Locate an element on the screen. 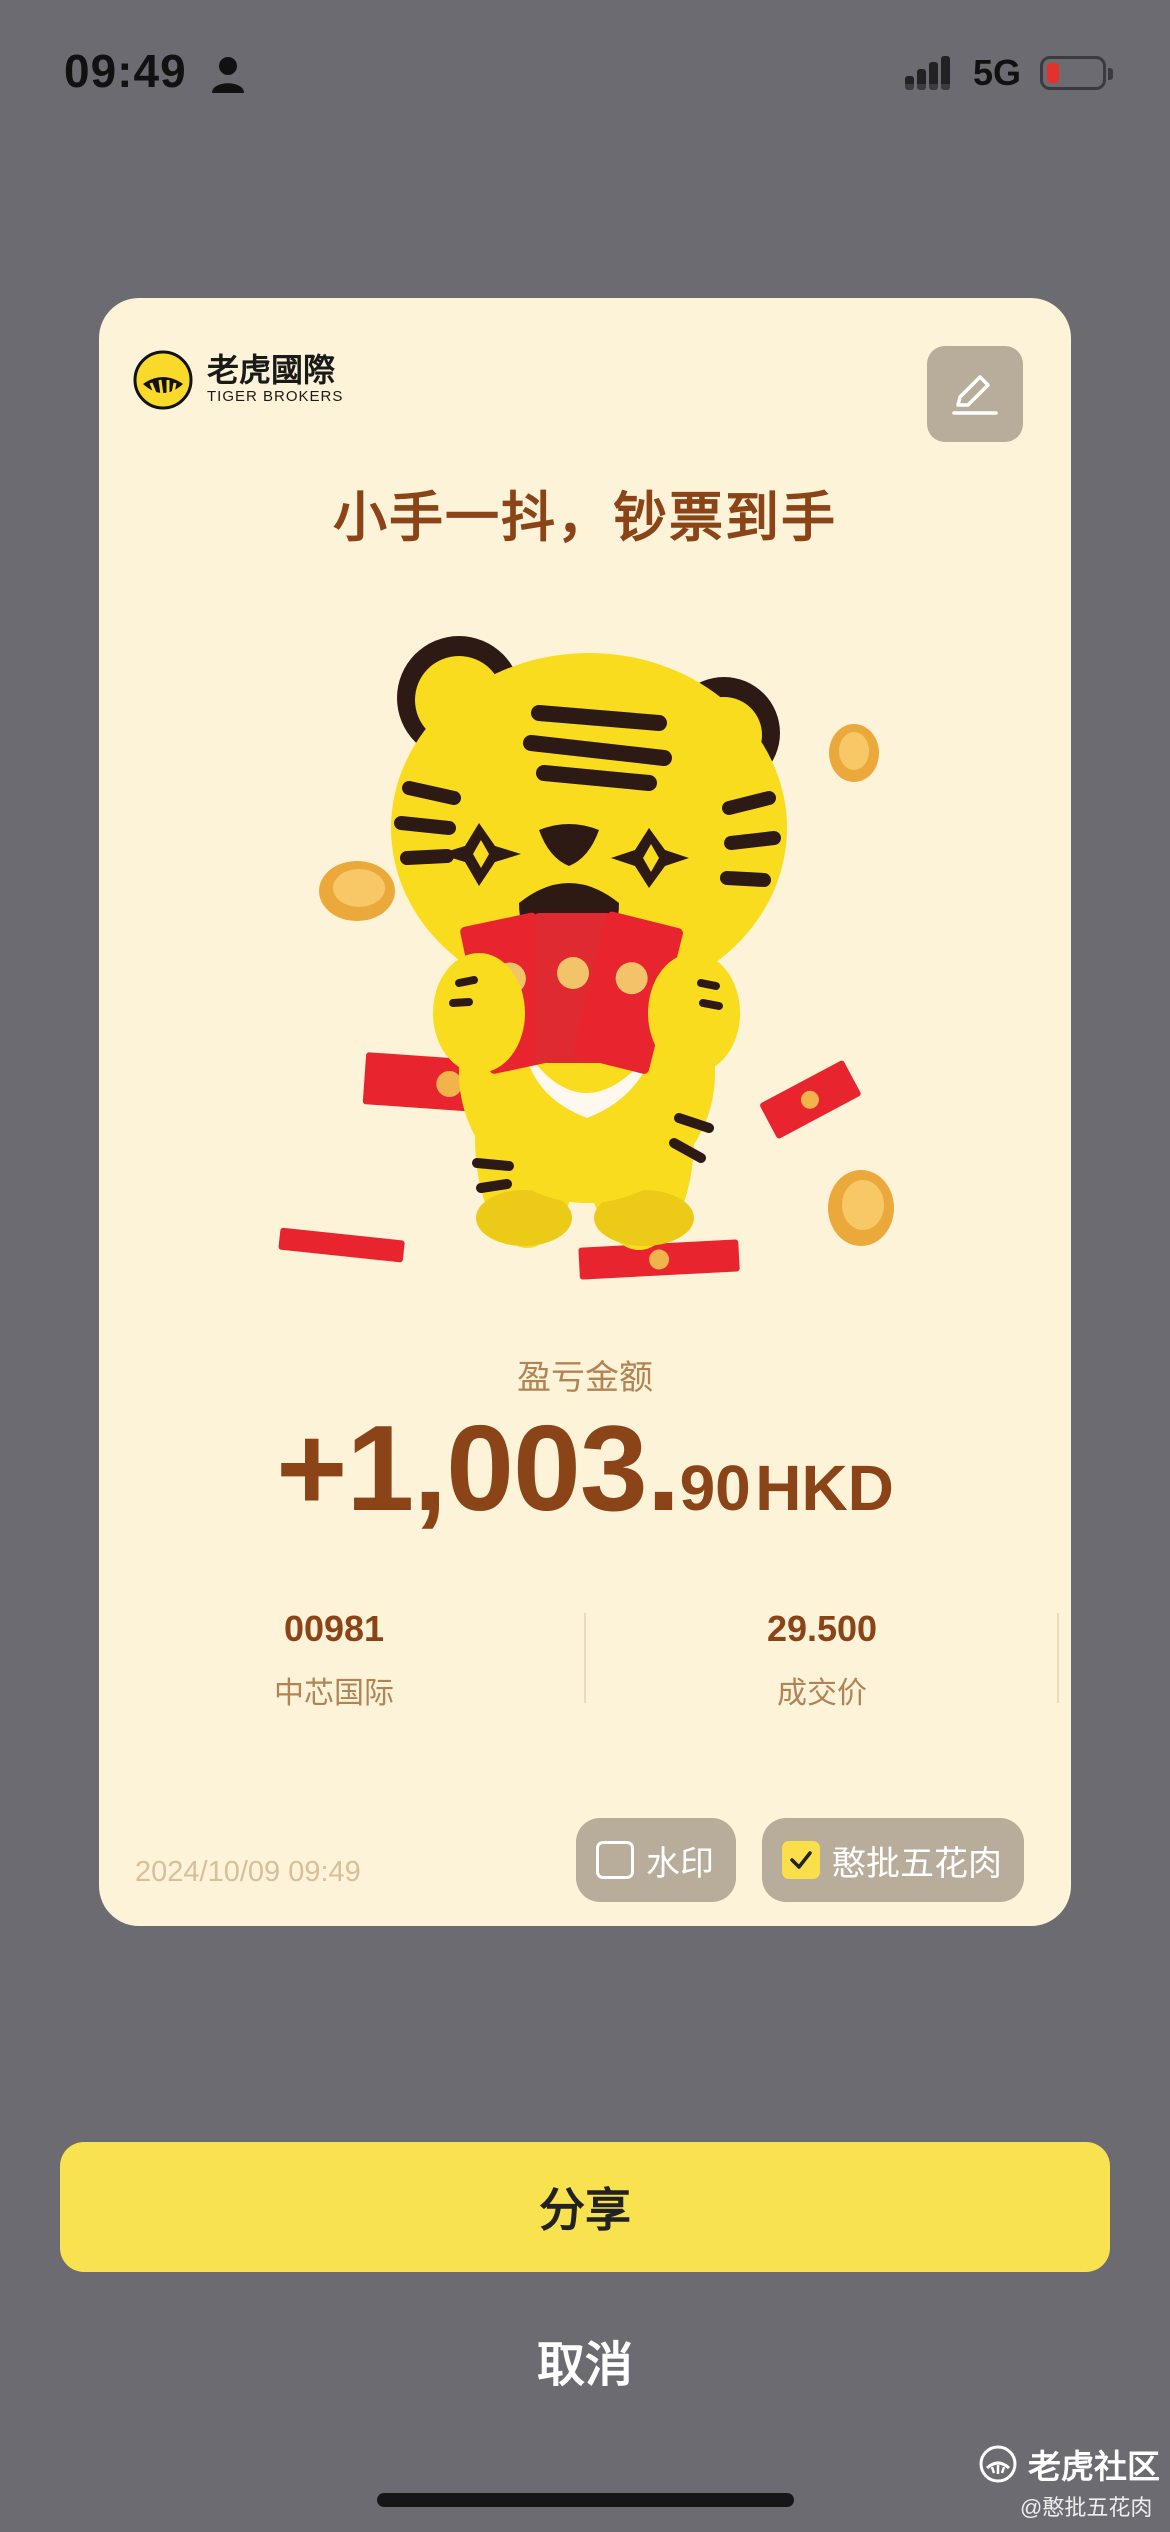 The image size is (1170, 2532). cancel-button: 取消 is located at coordinates (585, 2360).